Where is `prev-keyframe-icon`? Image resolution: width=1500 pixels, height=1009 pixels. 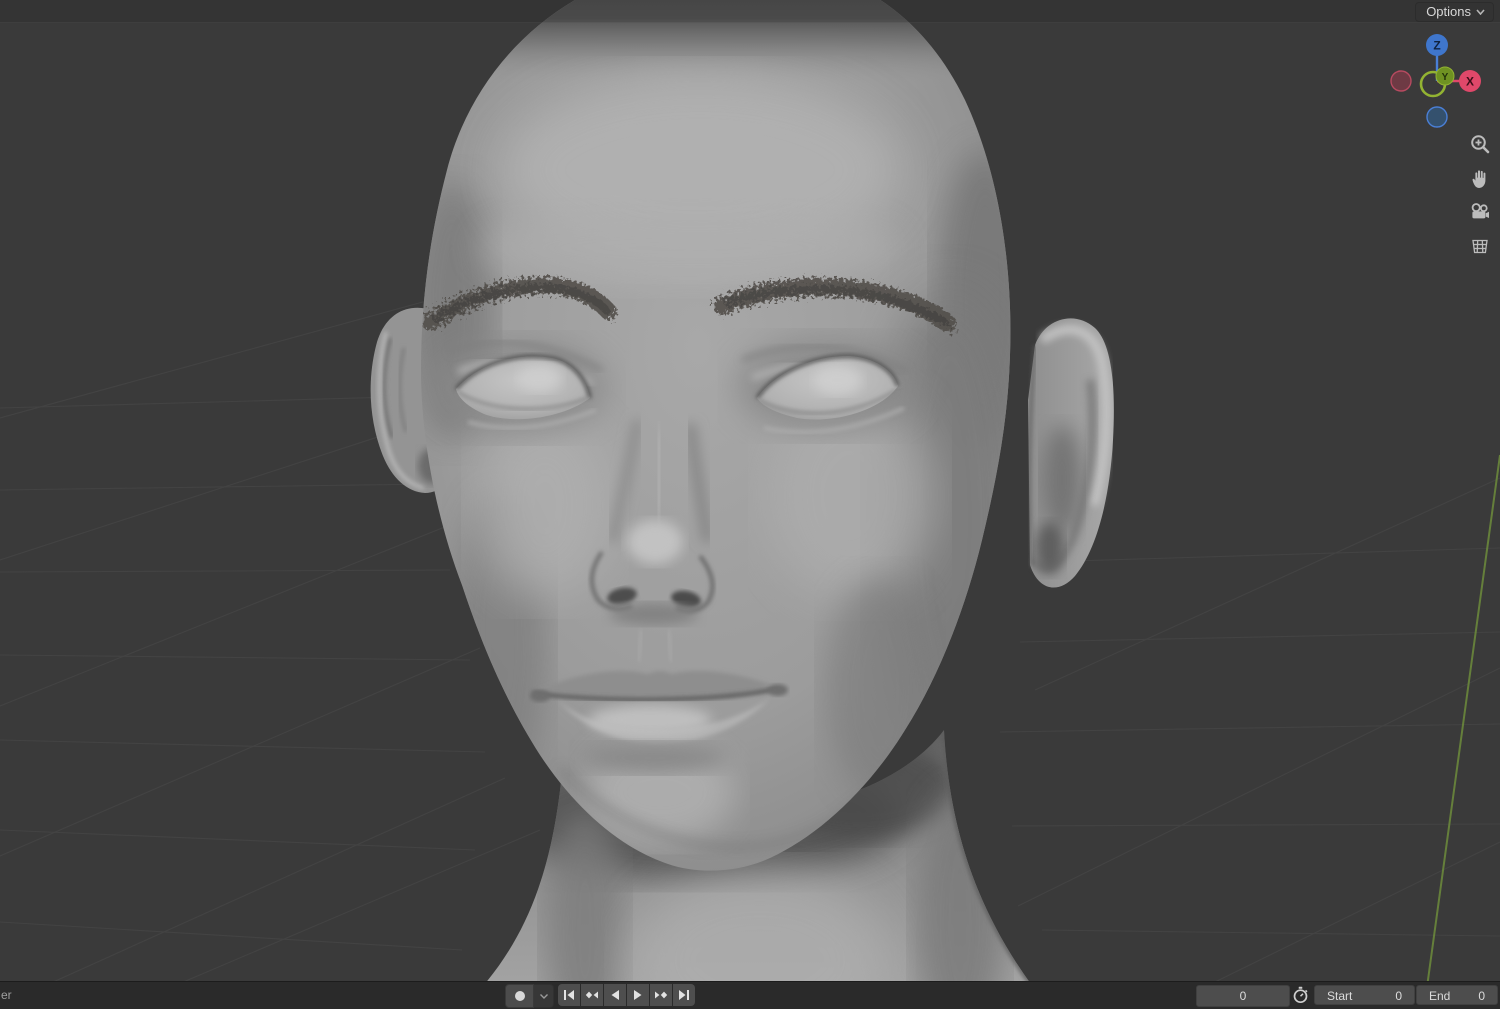 prev-keyframe-icon is located at coordinates (591, 995).